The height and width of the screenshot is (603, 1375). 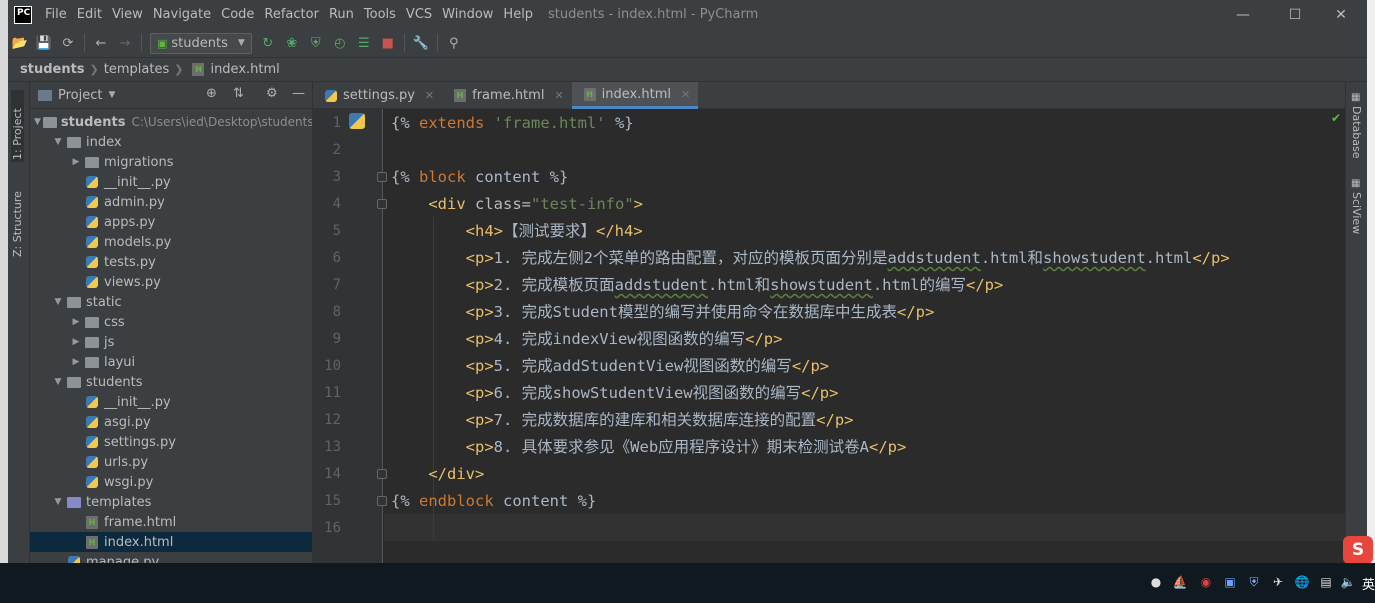 What do you see at coordinates (44, 43) in the screenshot?
I see `save-icon: 💾` at bounding box center [44, 43].